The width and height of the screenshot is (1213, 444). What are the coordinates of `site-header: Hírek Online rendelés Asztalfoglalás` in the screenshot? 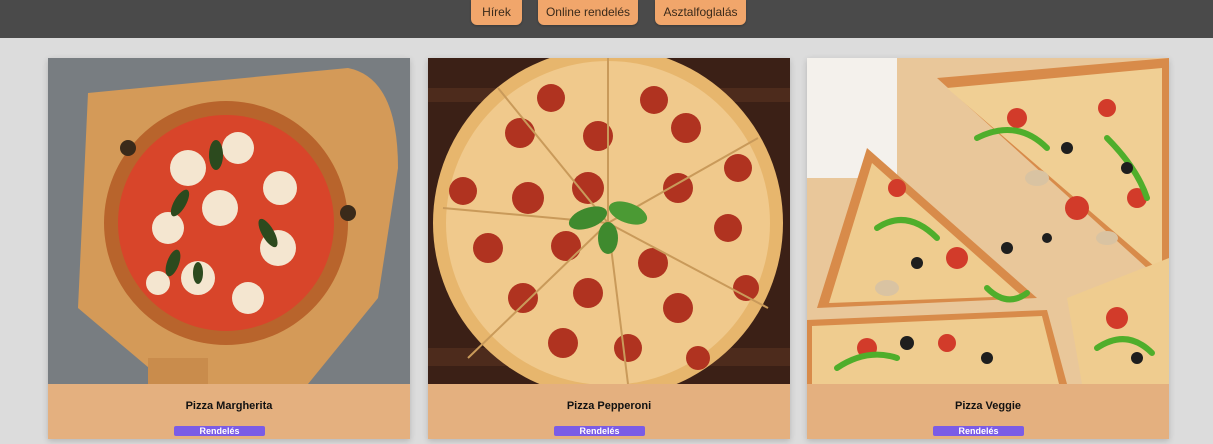 It's located at (606, 19).